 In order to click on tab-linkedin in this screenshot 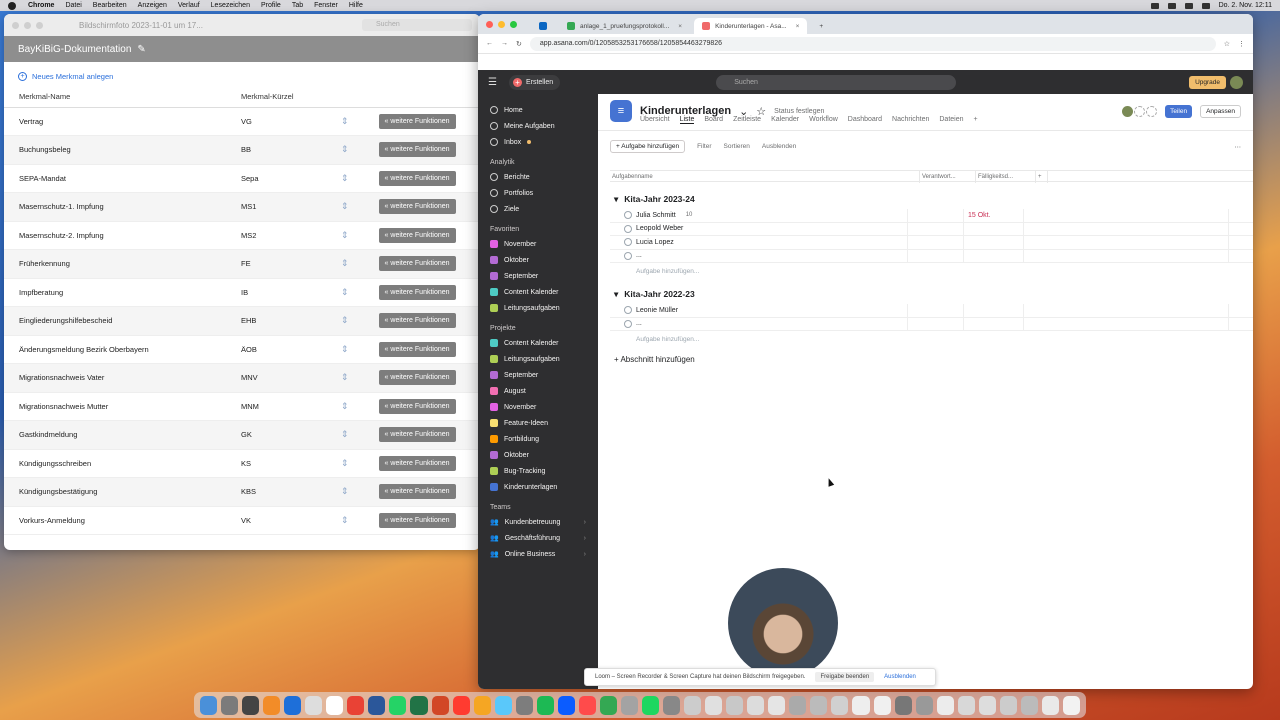, I will do `click(543, 26)`.